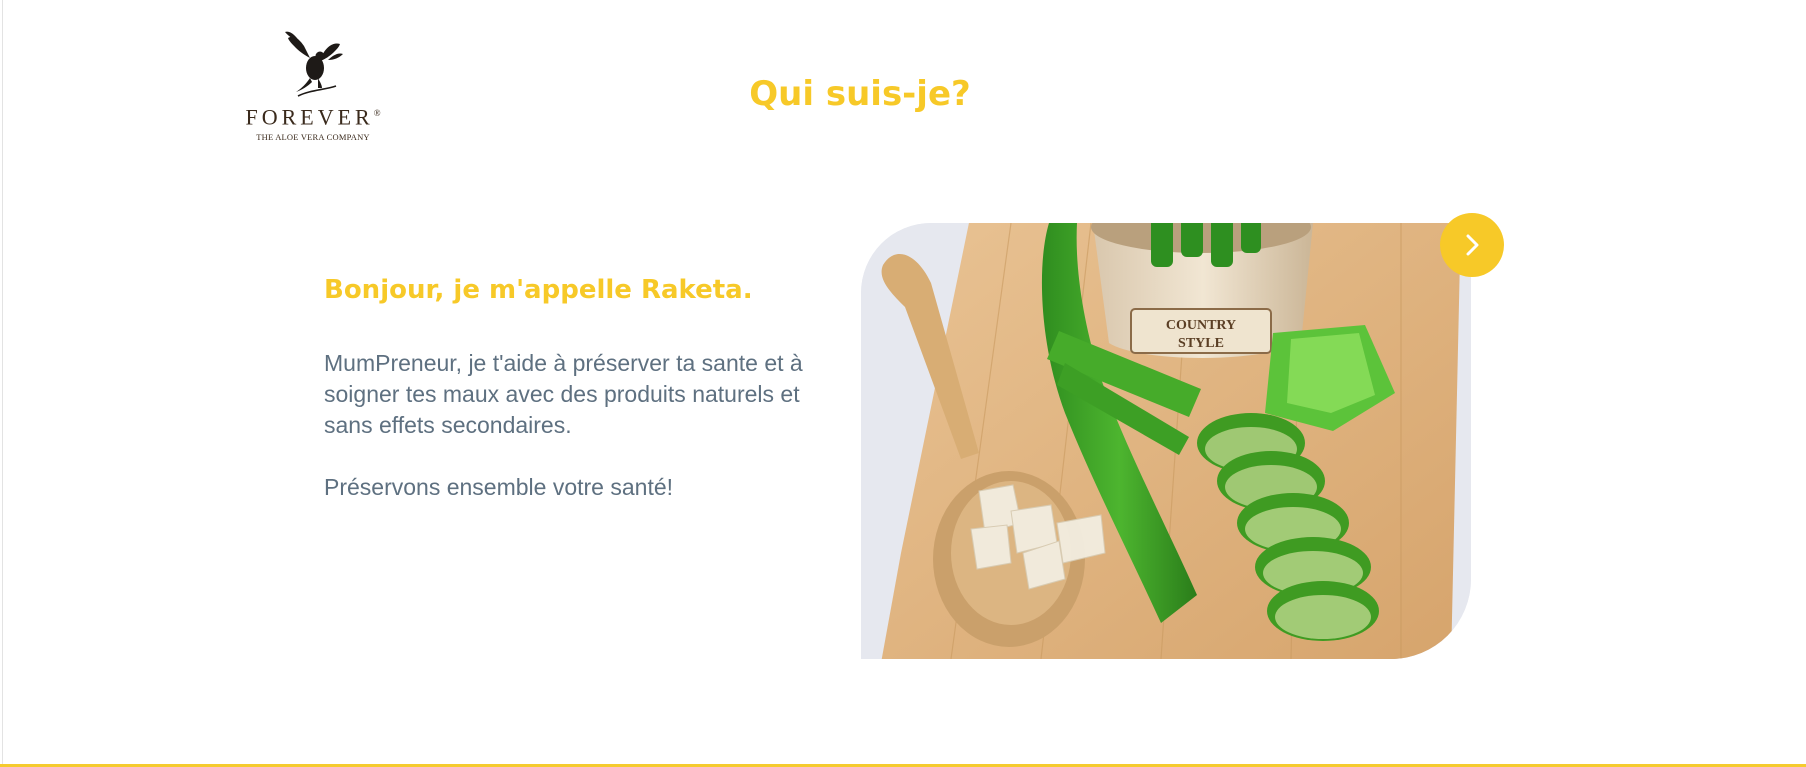 This screenshot has width=1806, height=767. I want to click on page-title: Qui suis-je?, so click(860, 94).